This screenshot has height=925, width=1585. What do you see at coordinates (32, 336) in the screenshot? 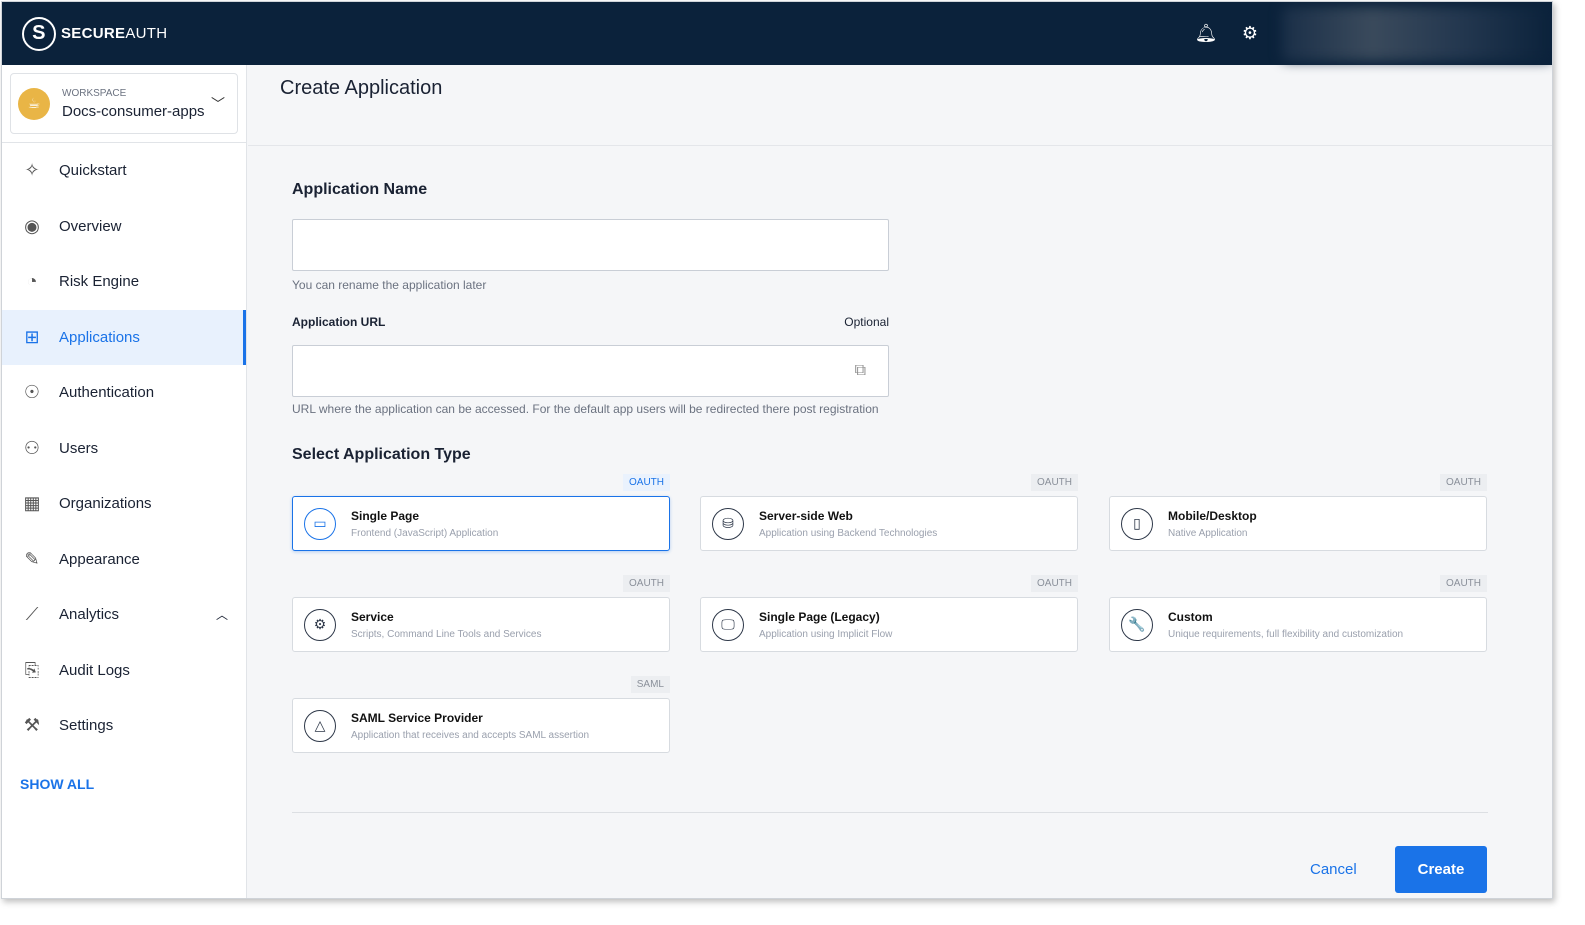
I see `applications-icon: ⊞` at bounding box center [32, 336].